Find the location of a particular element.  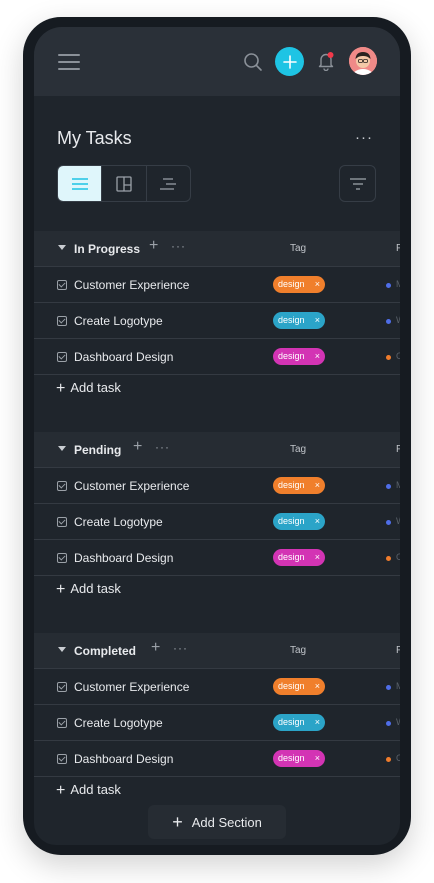

priority-text: C is located at coordinates (398, 758).